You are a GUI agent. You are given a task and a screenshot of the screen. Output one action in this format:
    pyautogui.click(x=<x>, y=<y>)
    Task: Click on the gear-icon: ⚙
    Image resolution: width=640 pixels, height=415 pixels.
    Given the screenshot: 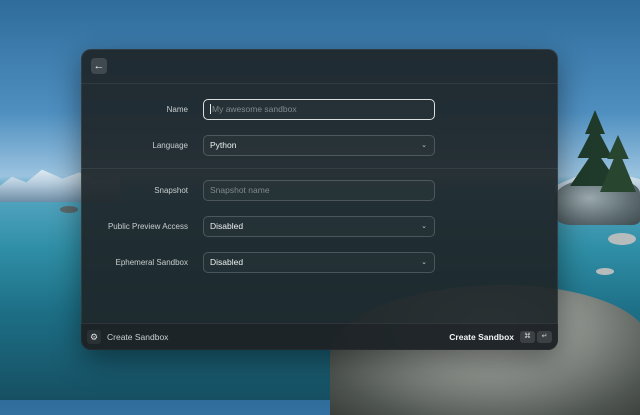 What is the action you would take?
    pyautogui.click(x=94, y=337)
    